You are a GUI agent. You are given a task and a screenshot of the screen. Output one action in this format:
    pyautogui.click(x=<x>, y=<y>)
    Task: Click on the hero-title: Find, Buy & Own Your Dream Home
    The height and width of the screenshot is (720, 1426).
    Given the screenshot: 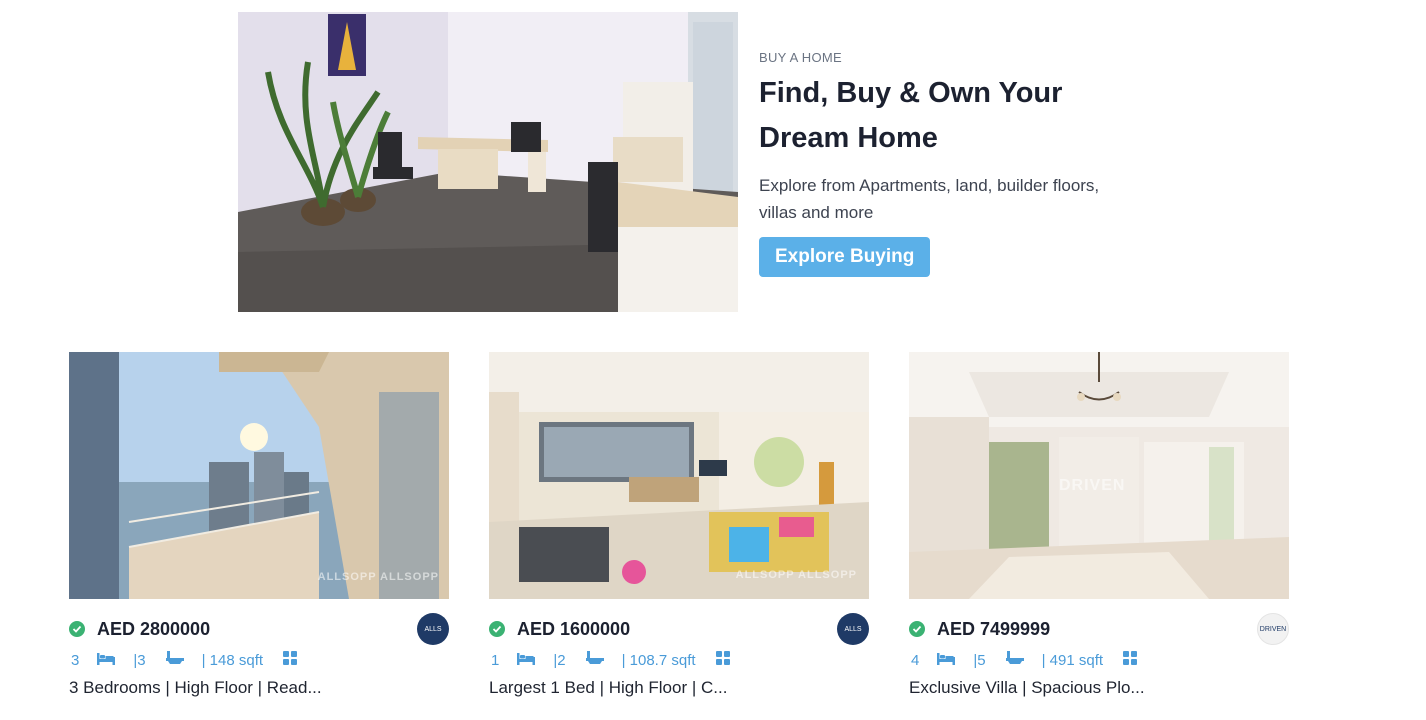 What is the action you would take?
    pyautogui.click(x=911, y=115)
    